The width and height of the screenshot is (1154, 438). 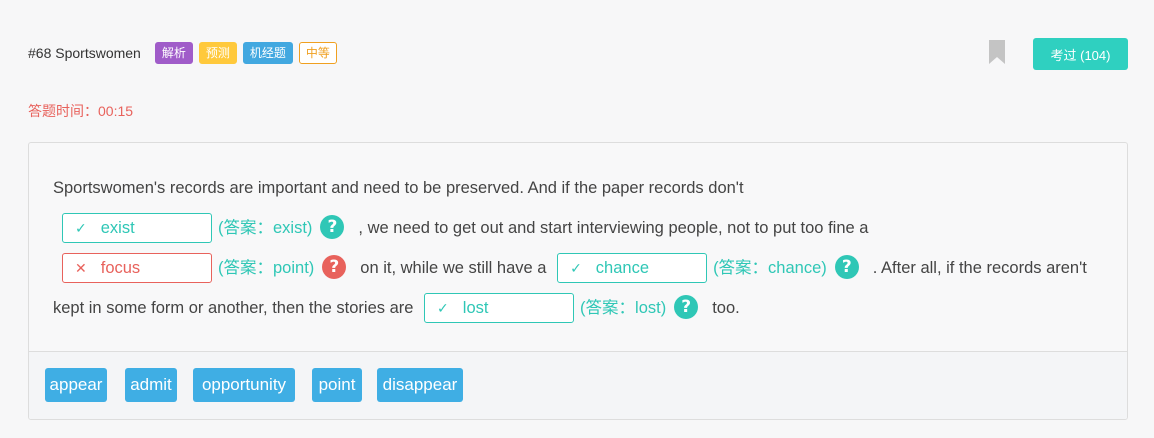 What do you see at coordinates (265, 228) in the screenshot?
I see `correct-answer-1: (答案：exist)` at bounding box center [265, 228].